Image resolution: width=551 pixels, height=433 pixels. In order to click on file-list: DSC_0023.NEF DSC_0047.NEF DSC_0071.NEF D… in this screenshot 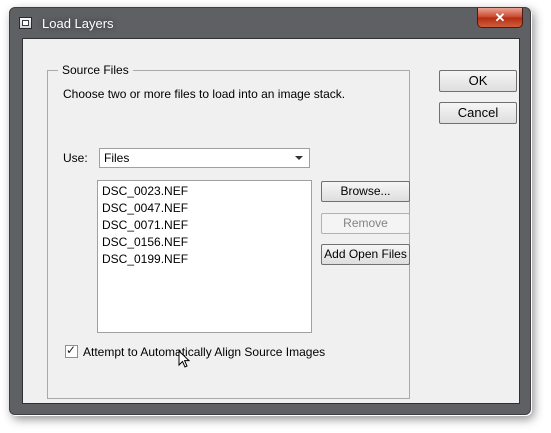, I will do `click(204, 256)`.